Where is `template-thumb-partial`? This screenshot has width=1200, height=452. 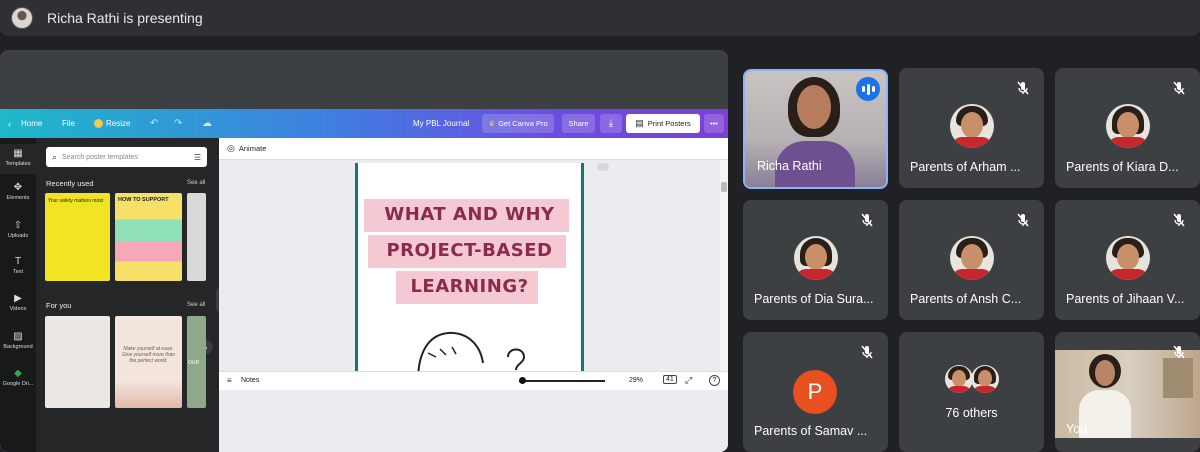
template-thumb-partial is located at coordinates (196, 237).